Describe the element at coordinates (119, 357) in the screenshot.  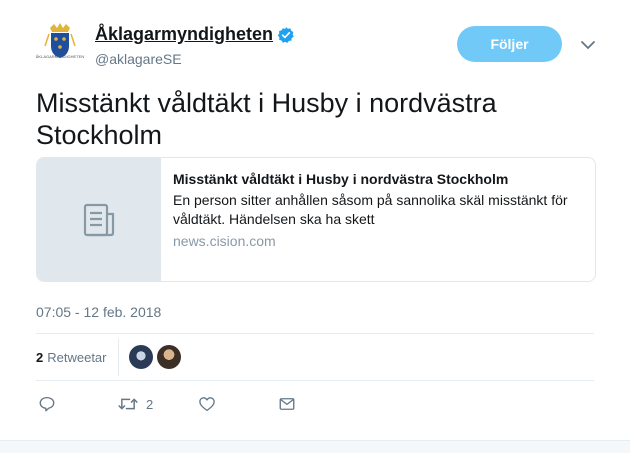
I see `stats-separator` at that location.